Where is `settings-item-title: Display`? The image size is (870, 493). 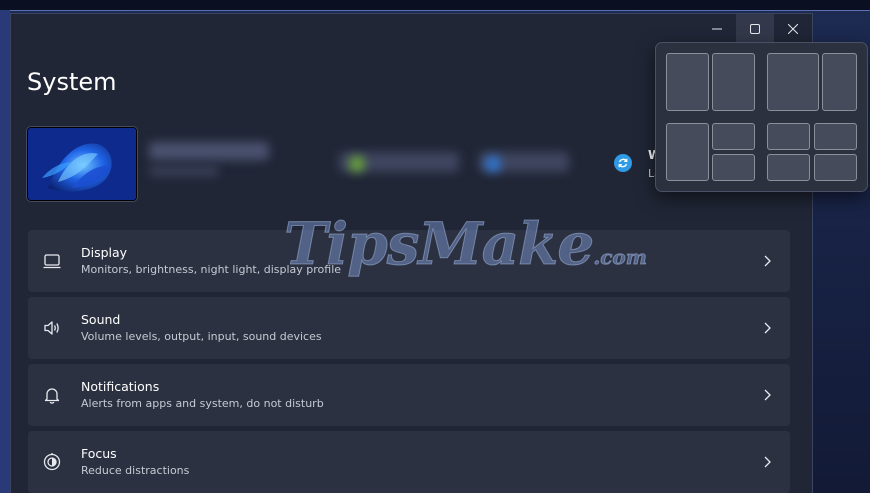 settings-item-title: Display is located at coordinates (104, 252).